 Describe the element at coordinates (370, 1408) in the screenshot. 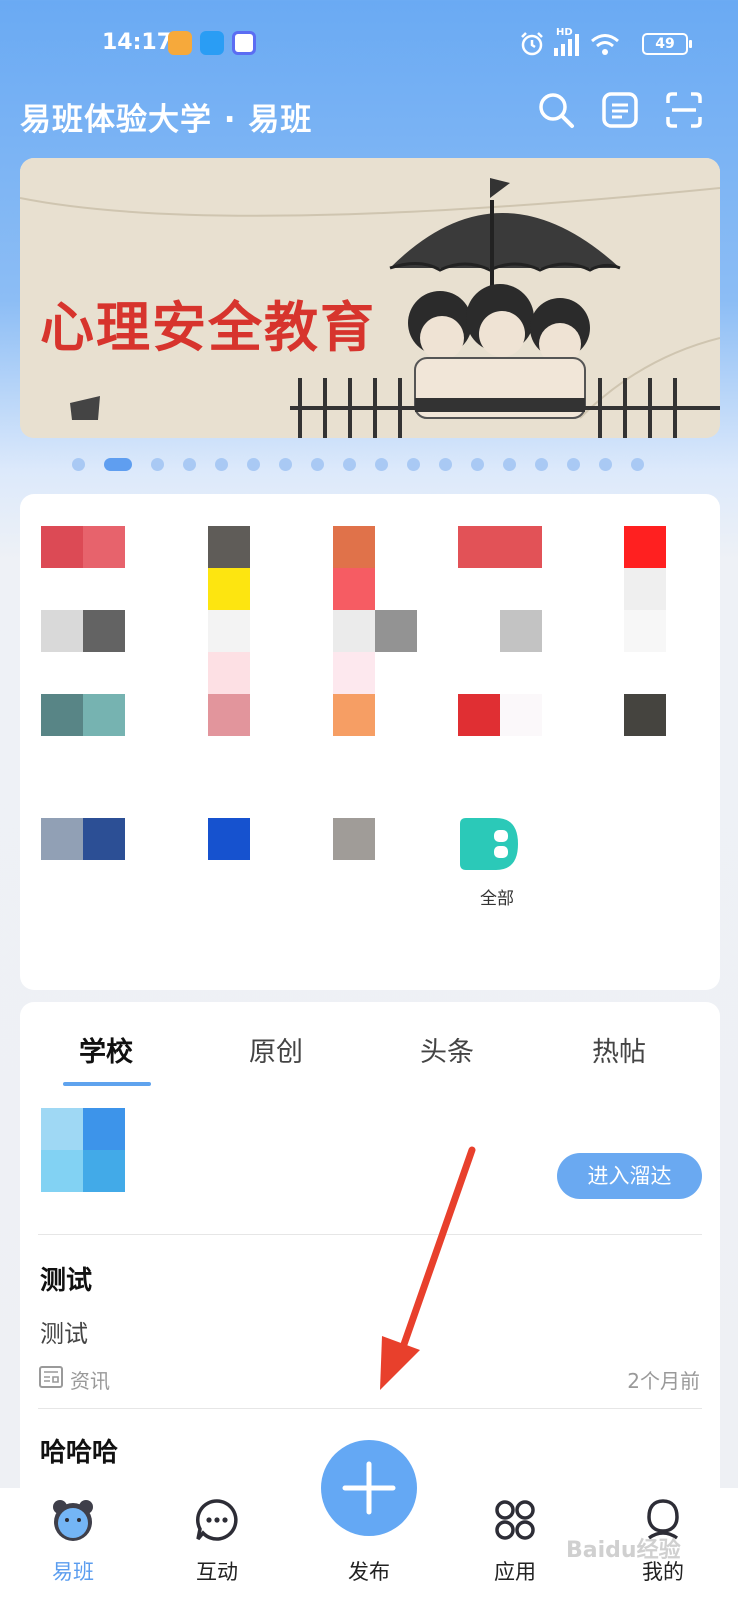

I see `divider` at that location.